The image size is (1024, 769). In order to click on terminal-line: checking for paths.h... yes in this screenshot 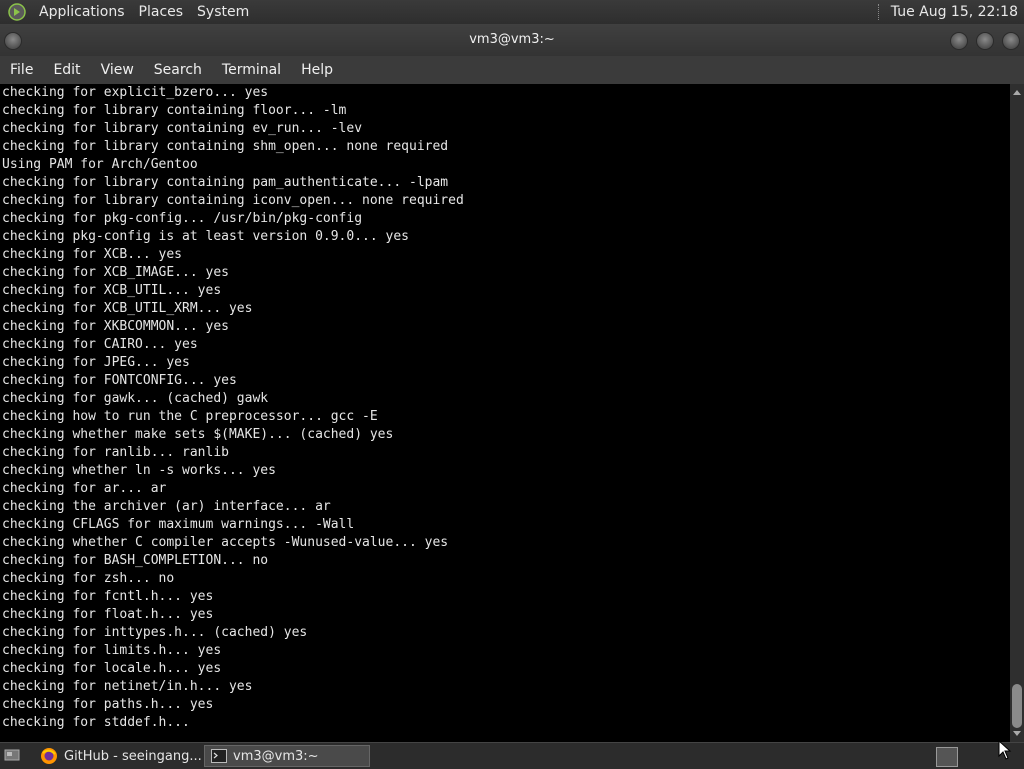, I will do `click(108, 704)`.